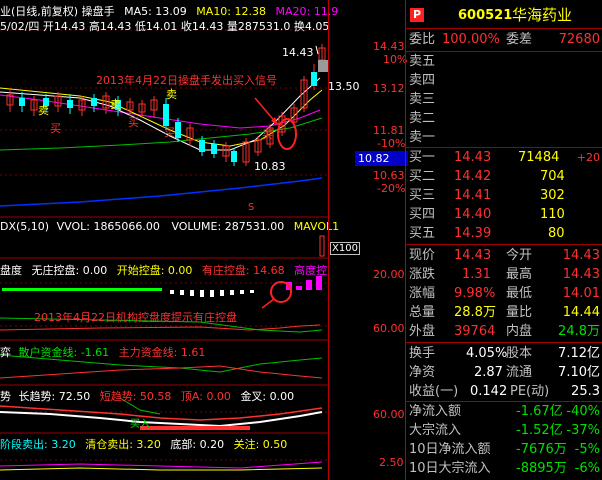  Describe the element at coordinates (583, 430) in the screenshot. I see `flow-pct: -37%` at that location.